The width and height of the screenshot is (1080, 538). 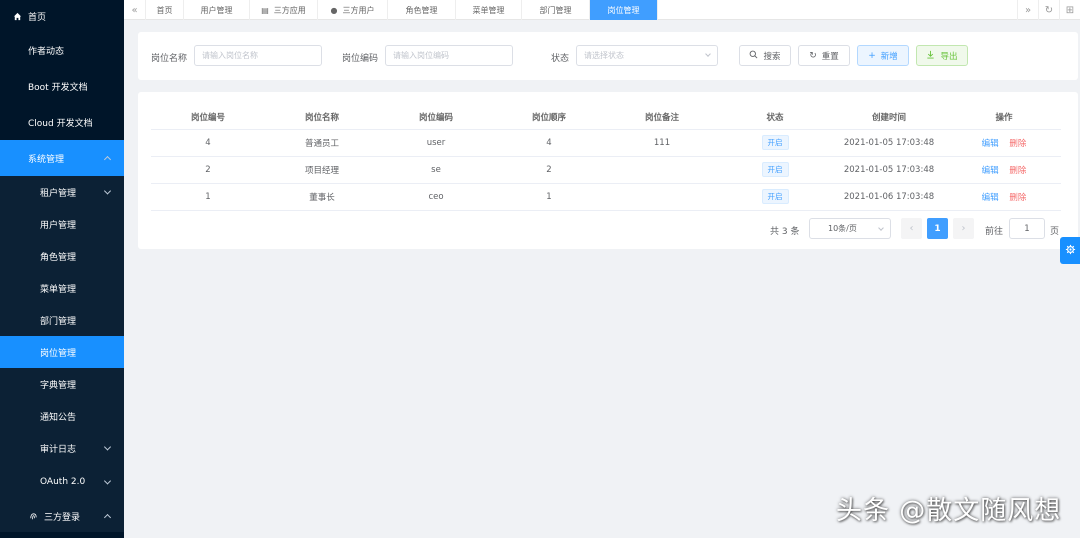 I want to click on sidebar-item-boot-docs: Boot 开发文档, so click(x=62, y=86).